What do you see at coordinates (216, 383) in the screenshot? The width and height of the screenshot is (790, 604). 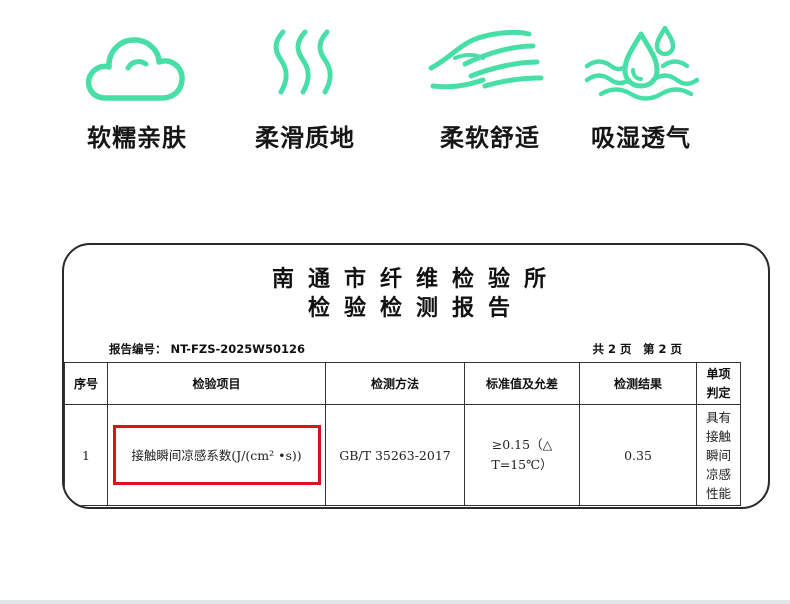 I see `header-item: 检验项目` at bounding box center [216, 383].